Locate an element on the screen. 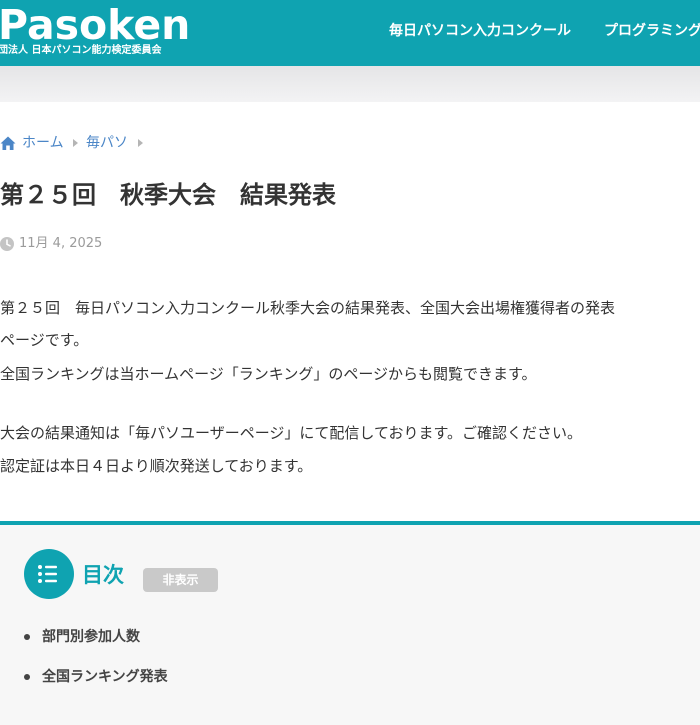 The width and height of the screenshot is (700, 725). article-paragraph: 認定証は本日４日より順次発送しております。 is located at coordinates (156, 466).